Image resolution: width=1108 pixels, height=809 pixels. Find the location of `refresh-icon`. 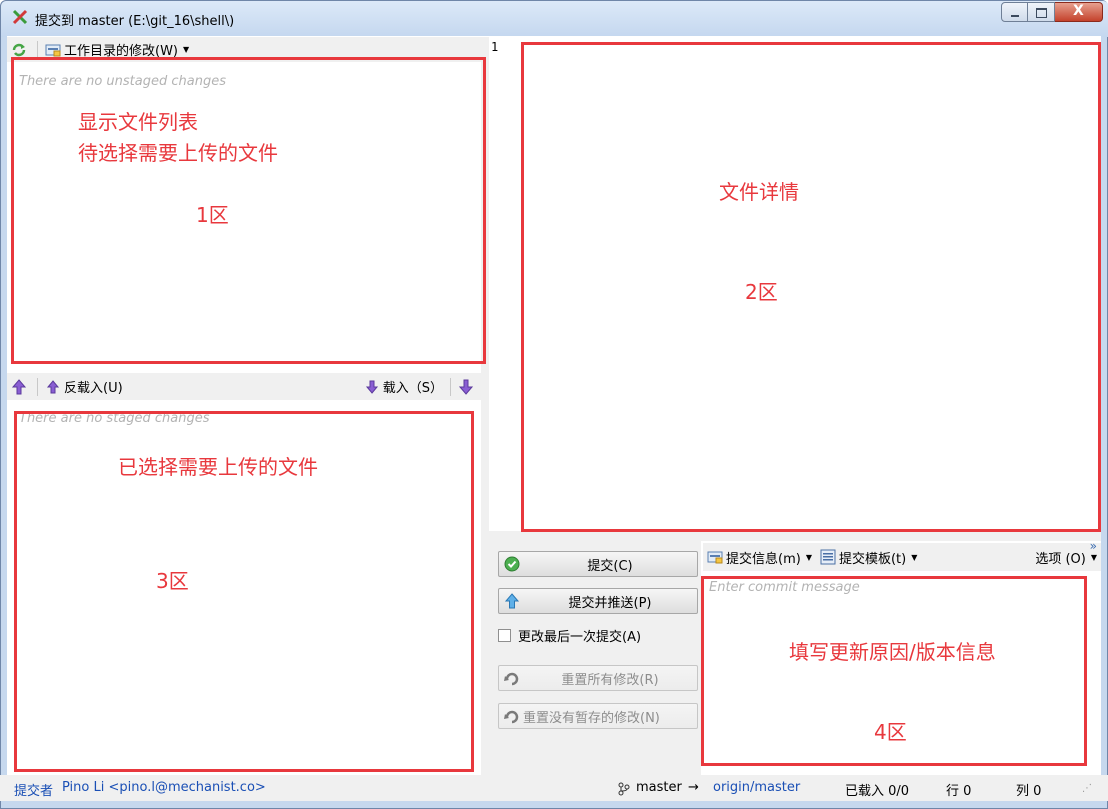

refresh-icon is located at coordinates (19, 49).